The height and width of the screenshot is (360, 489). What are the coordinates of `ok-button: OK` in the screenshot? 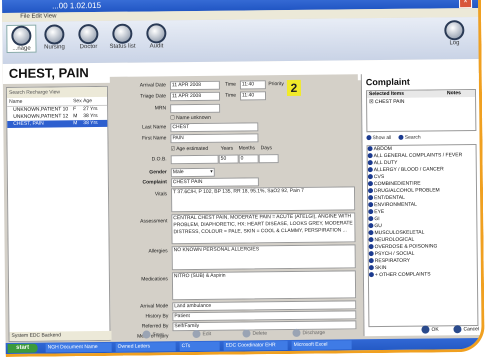 It's located at (430, 329).